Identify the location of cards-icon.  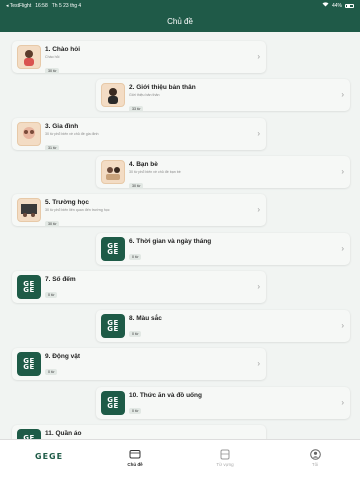
(225, 454).